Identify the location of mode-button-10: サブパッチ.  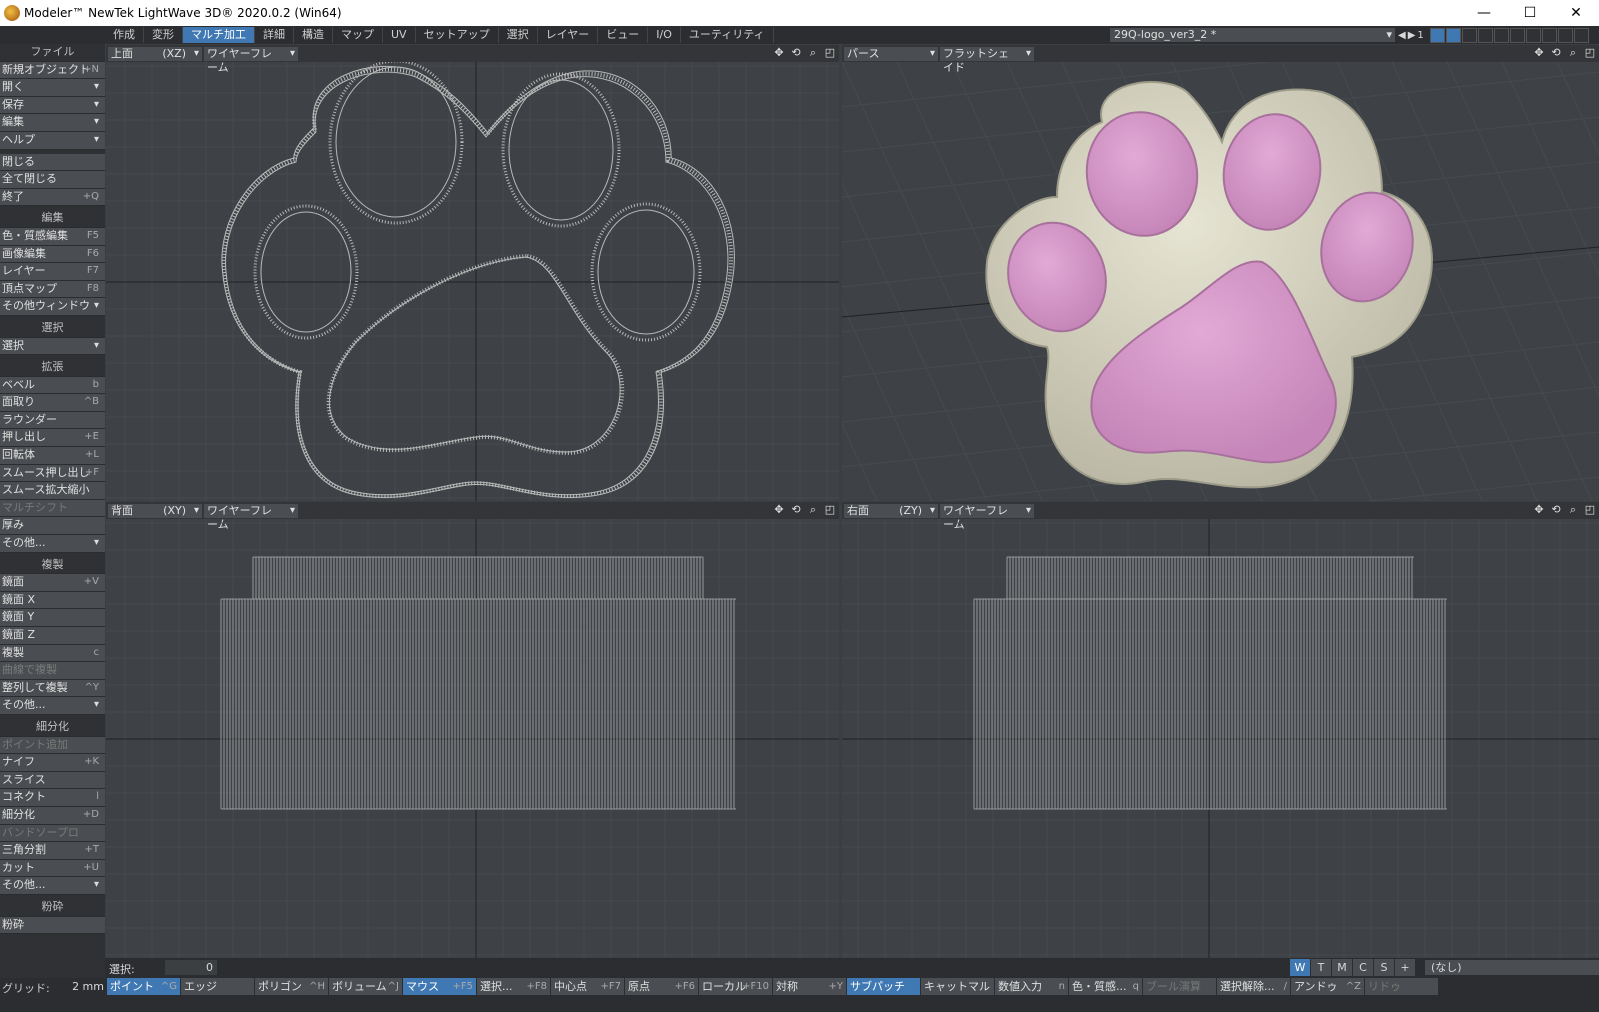
(883, 986).